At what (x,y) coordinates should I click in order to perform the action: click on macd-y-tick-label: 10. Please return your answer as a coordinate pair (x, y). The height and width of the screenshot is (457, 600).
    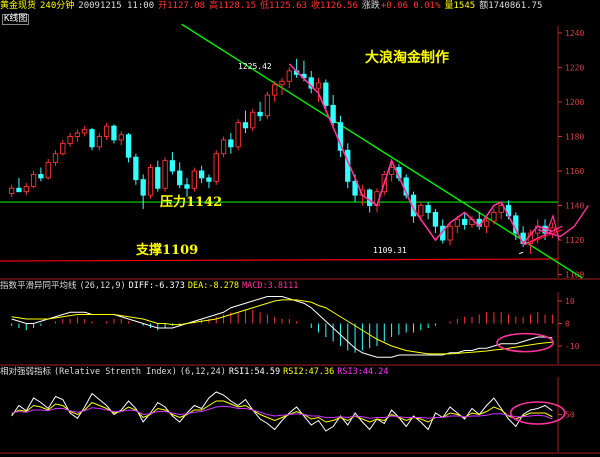
    Looking at the image, I should click on (570, 301).